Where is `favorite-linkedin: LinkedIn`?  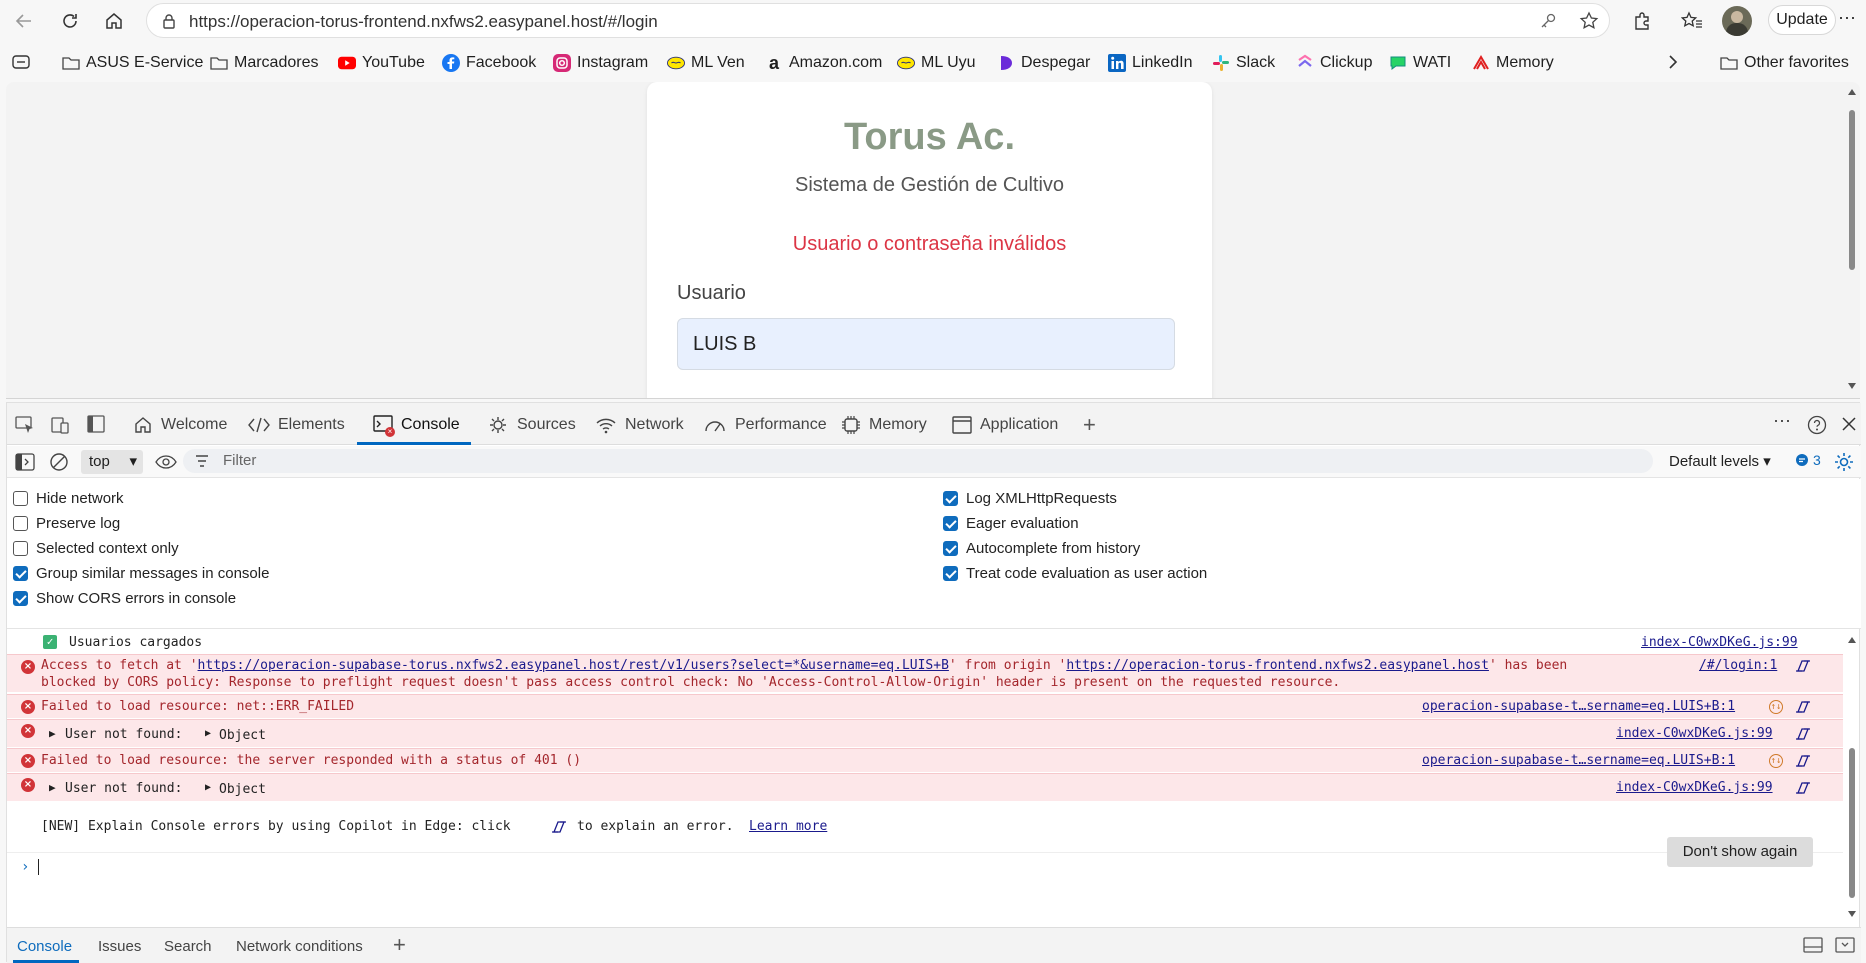
favorite-linkedin: LinkedIn is located at coordinates (1150, 63).